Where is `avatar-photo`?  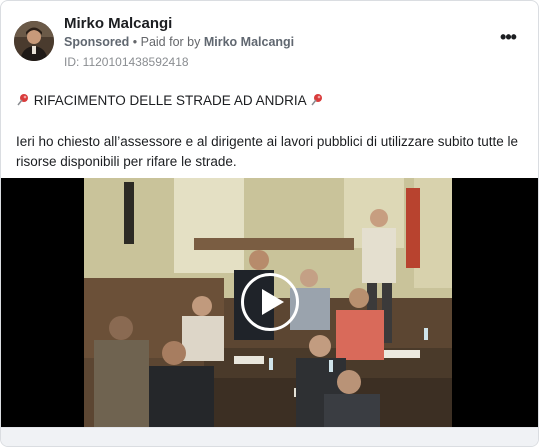 avatar-photo is located at coordinates (34, 41).